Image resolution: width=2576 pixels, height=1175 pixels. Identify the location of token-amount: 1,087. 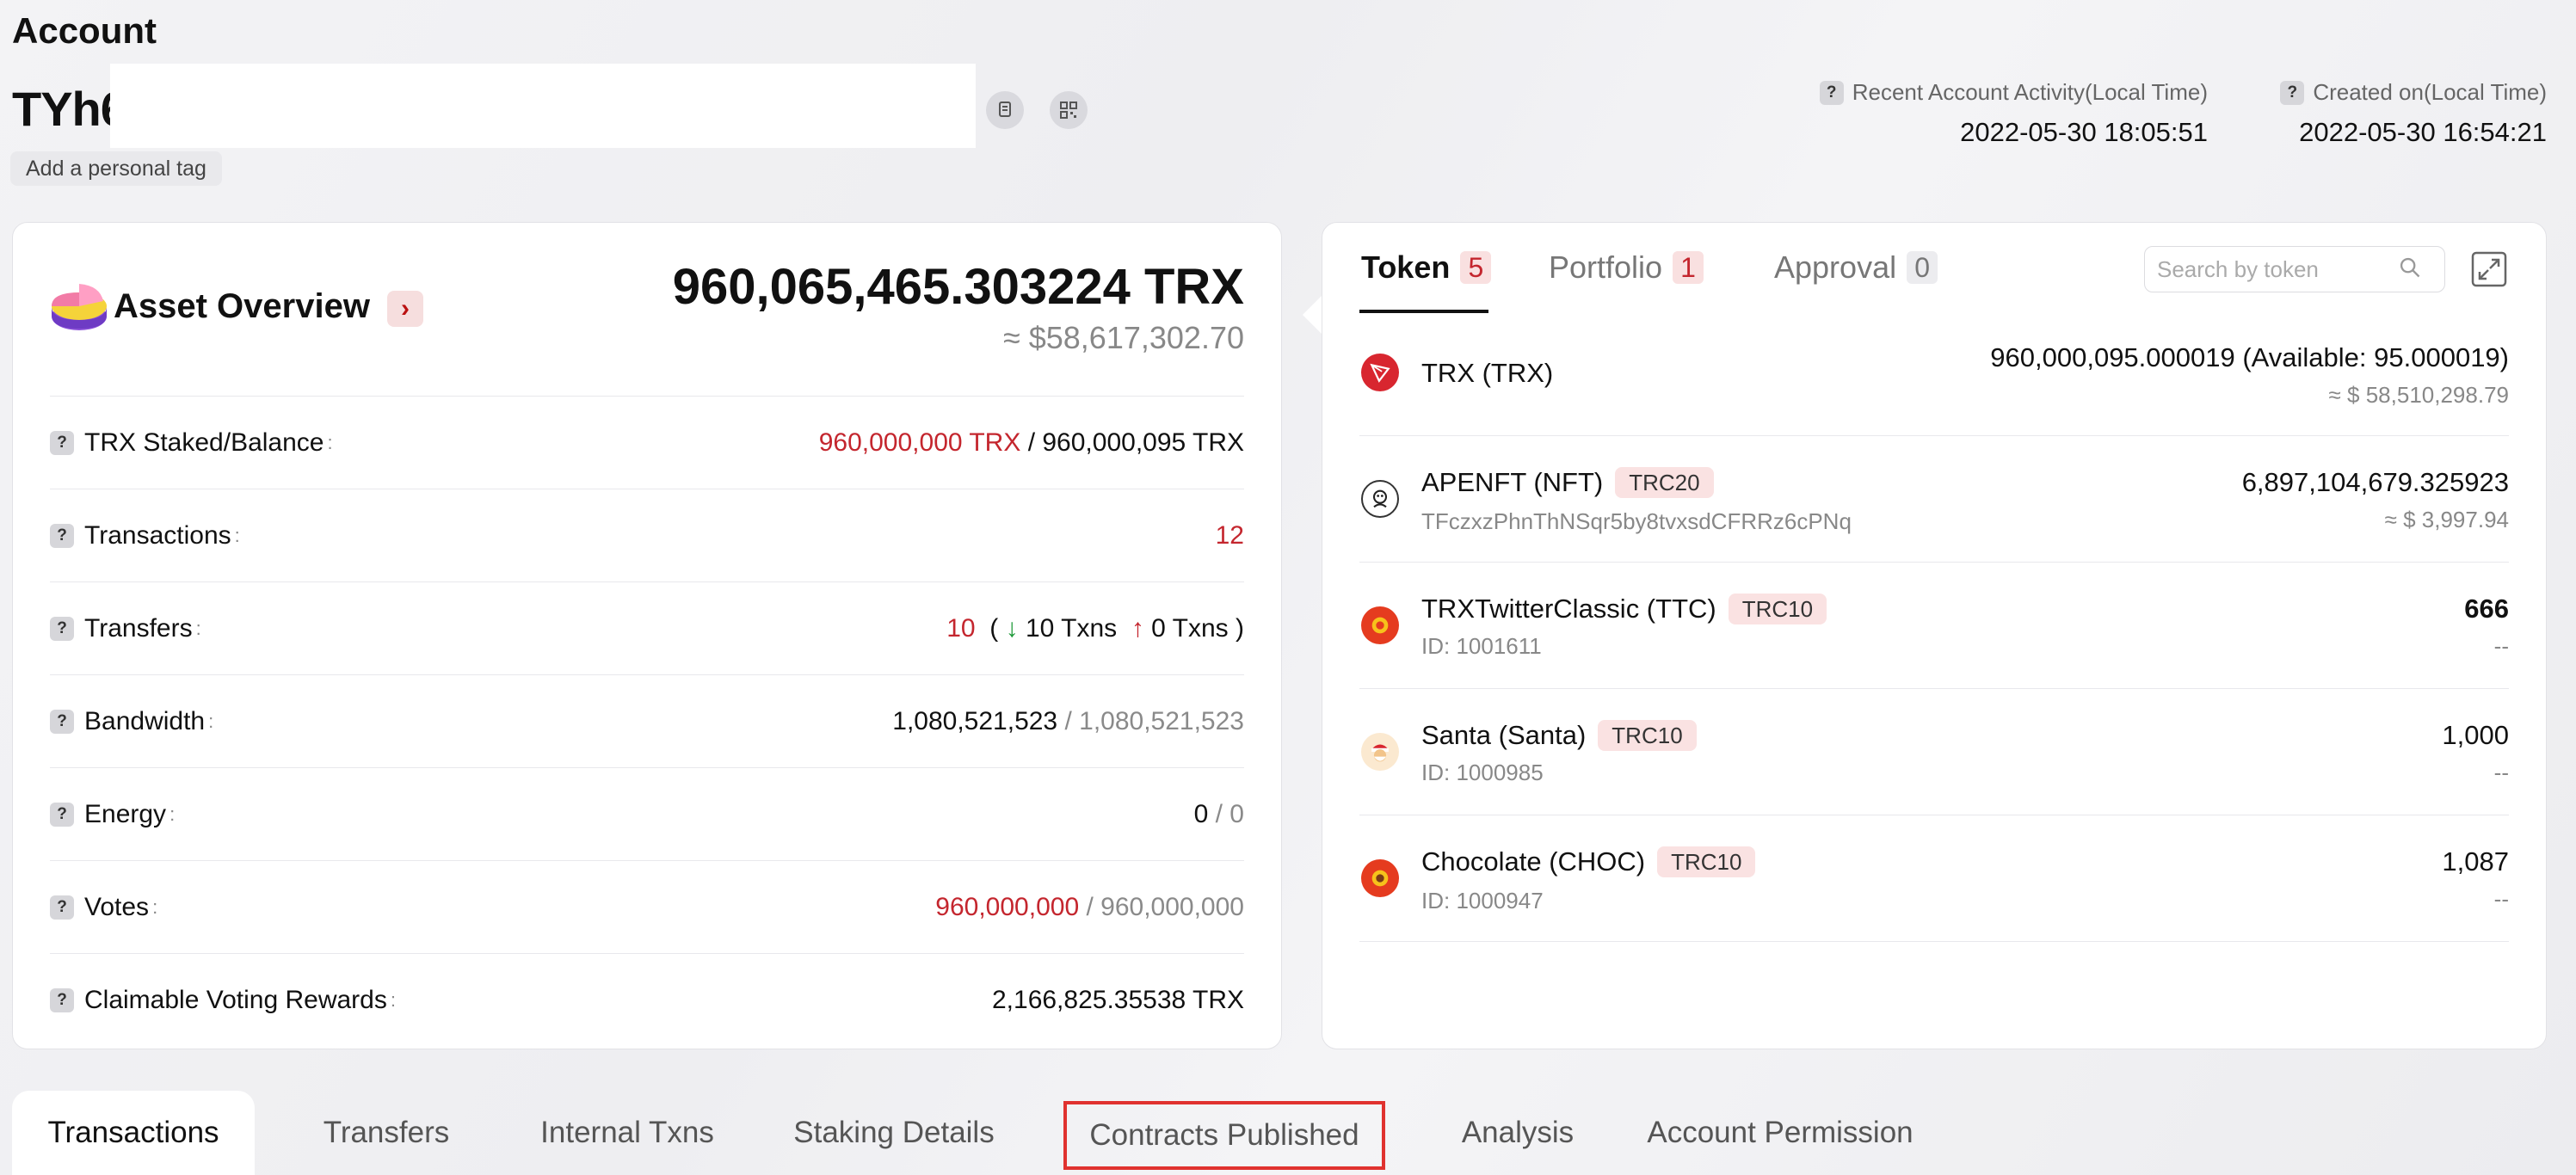
(2476, 861).